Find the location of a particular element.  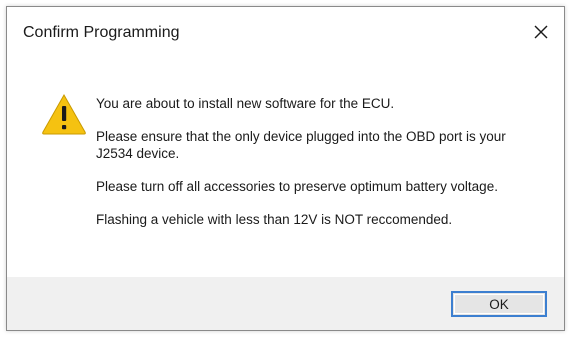

close-icon is located at coordinates (541, 32).